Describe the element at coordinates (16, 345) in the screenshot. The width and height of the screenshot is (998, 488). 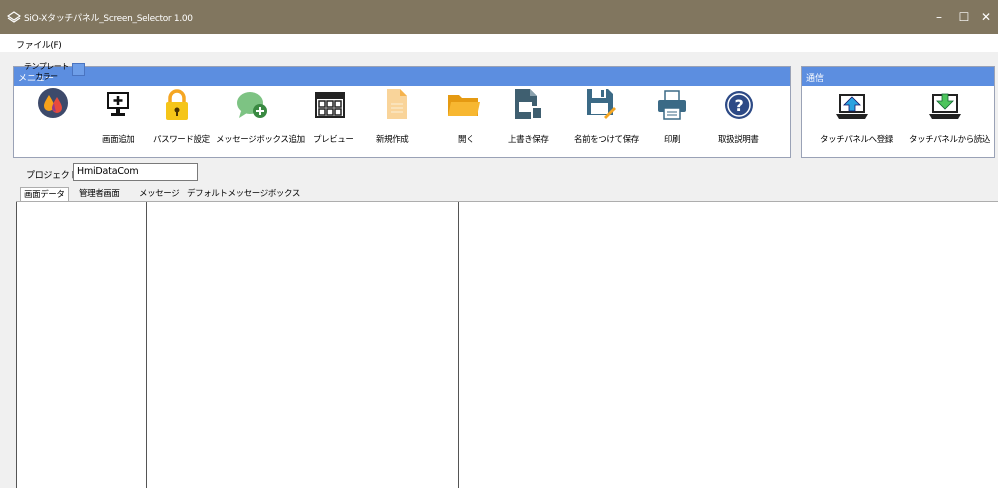
I see `left-border` at that location.